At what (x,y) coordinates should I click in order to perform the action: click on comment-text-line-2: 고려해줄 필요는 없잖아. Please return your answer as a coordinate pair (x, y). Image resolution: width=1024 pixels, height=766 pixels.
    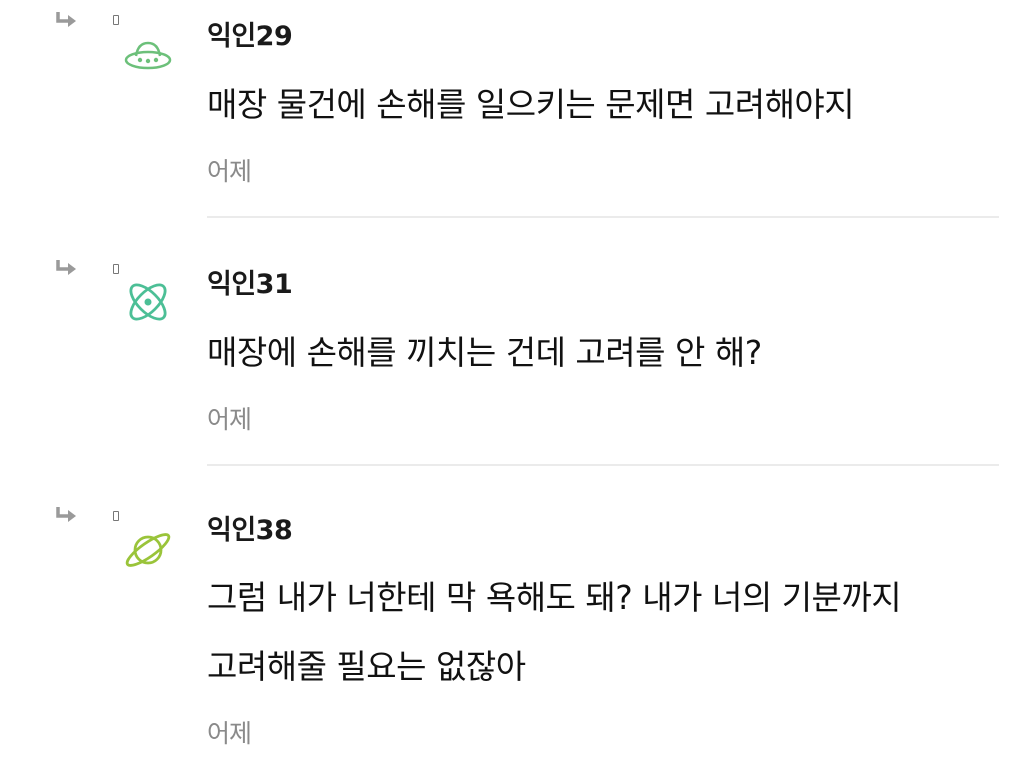
    Looking at the image, I should click on (366, 666).